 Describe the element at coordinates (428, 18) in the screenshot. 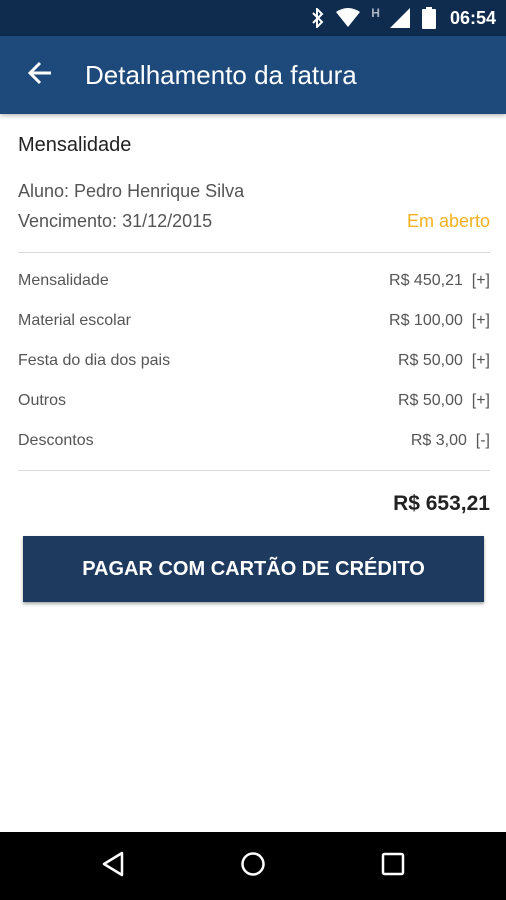

I see `battery-icon` at that location.